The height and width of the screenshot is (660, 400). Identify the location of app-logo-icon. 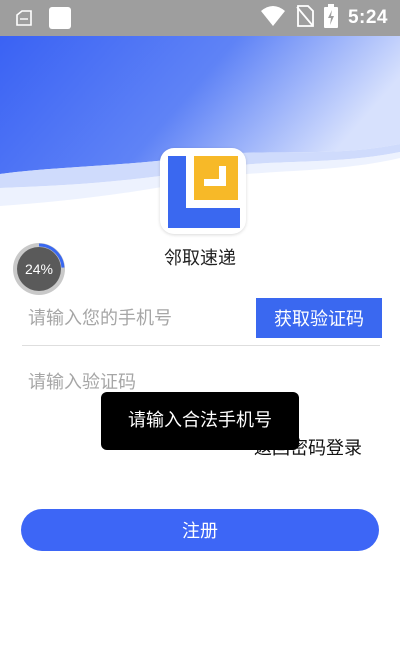
(204, 192).